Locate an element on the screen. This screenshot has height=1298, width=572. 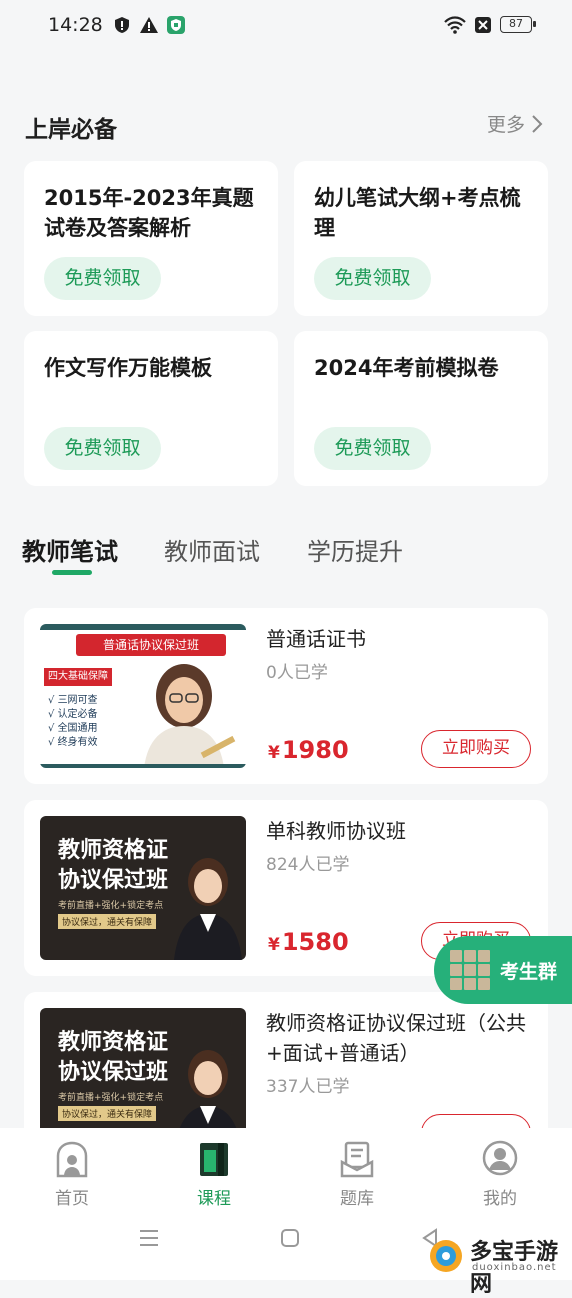
nav-home: 首页 is located at coordinates (72, 1174).